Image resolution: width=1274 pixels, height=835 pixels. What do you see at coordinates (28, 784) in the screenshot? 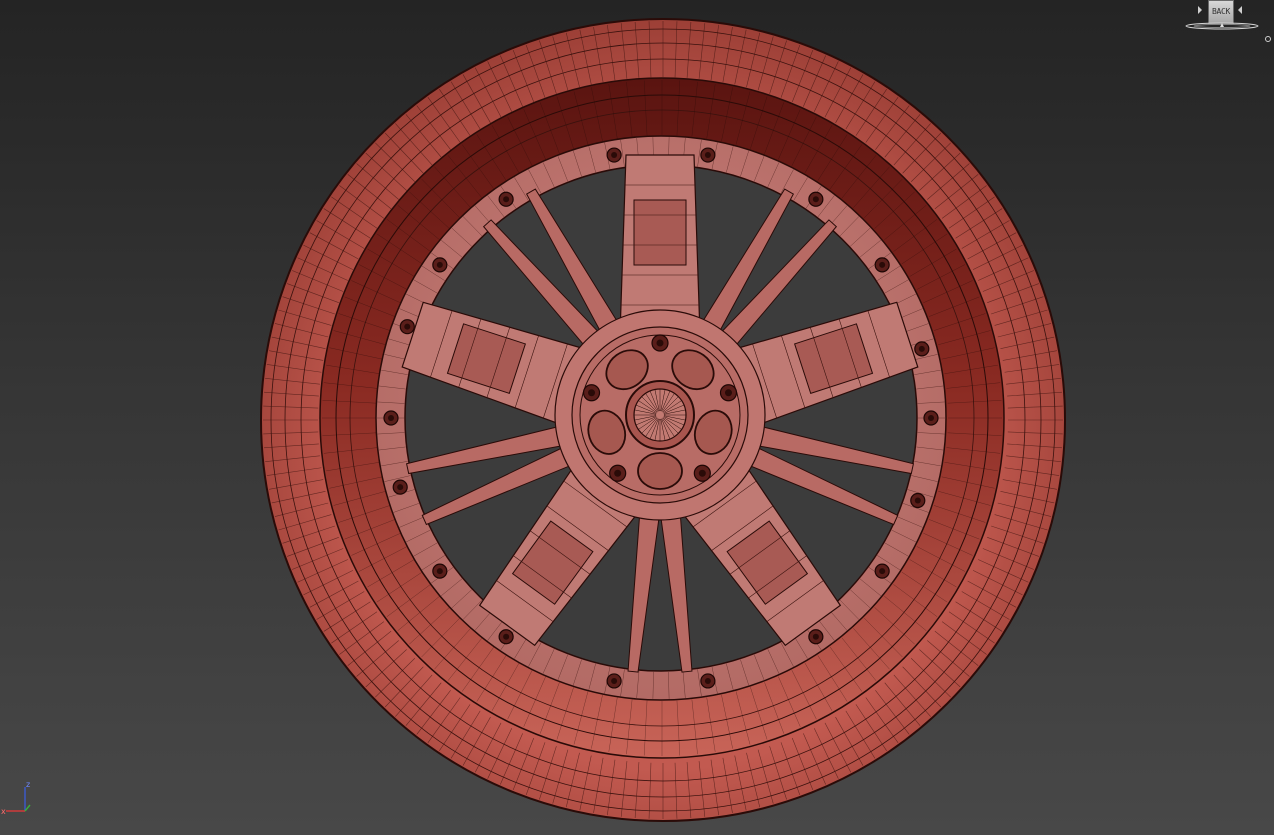
I see `axis-z-label: z` at bounding box center [28, 784].